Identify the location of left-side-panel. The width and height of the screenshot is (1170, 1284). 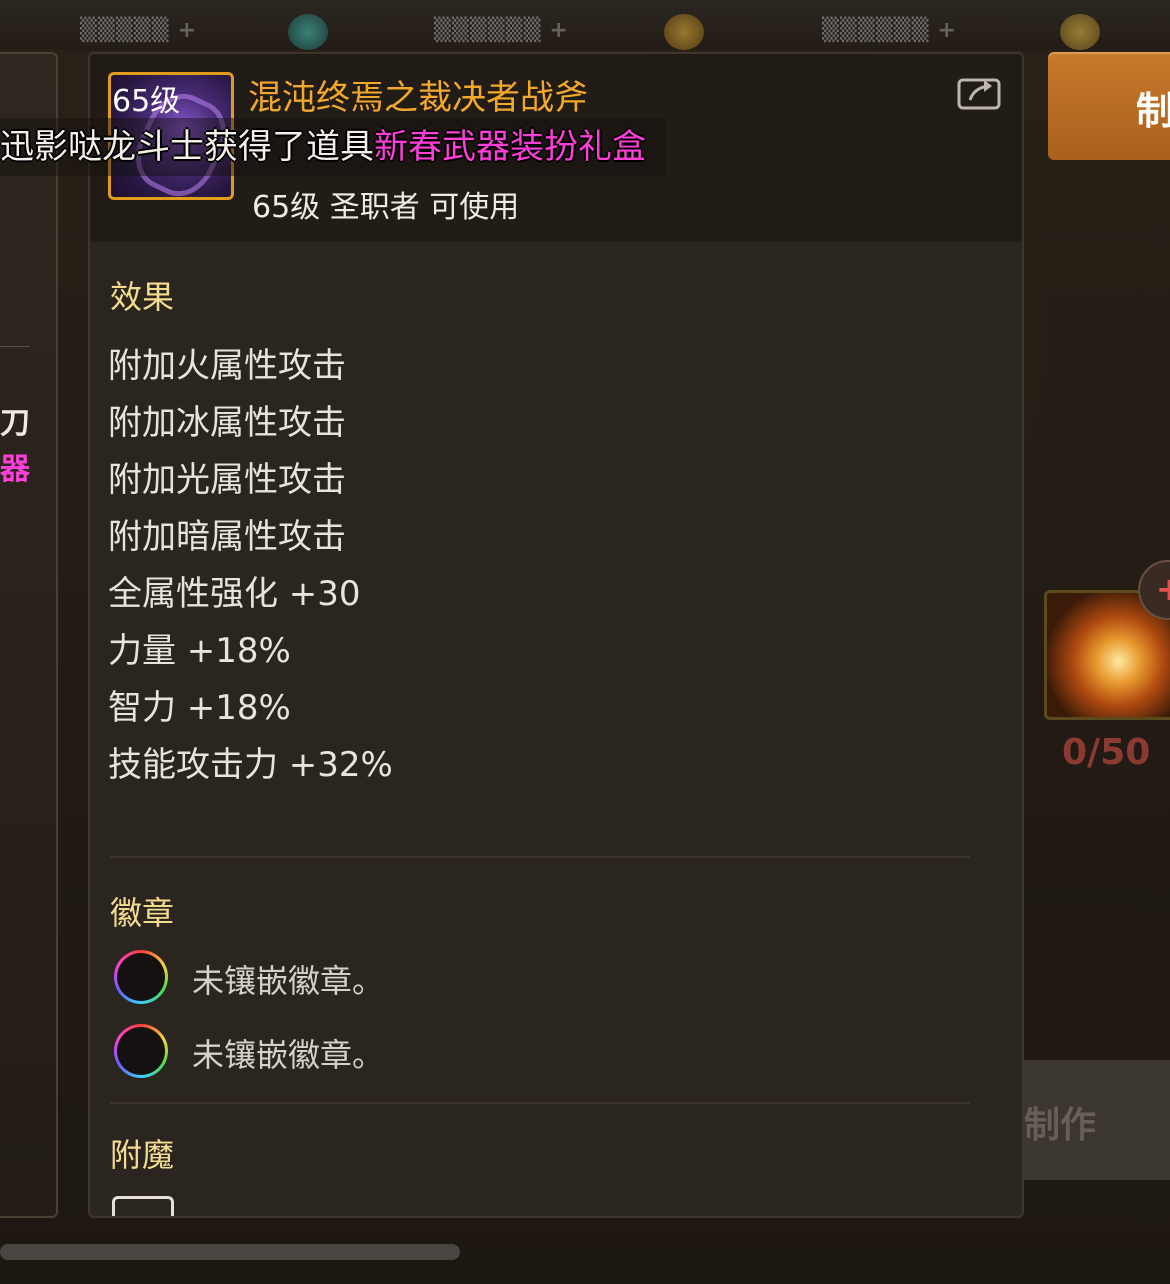
(29, 635).